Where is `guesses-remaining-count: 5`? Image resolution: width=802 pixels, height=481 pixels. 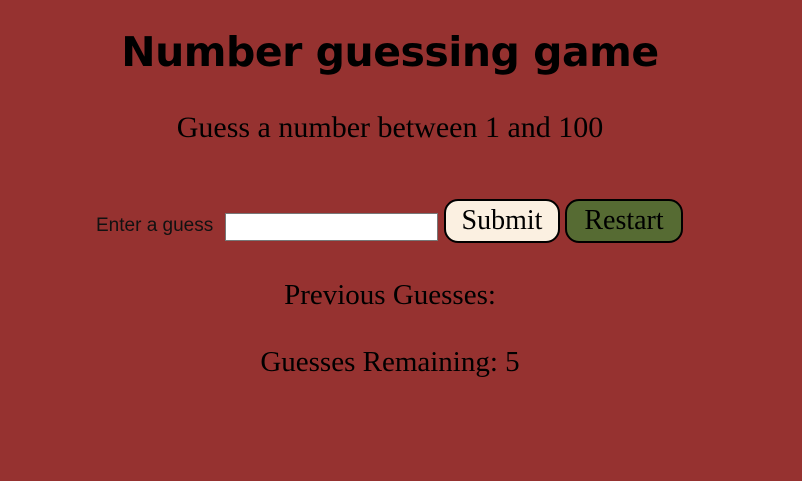 guesses-remaining-count: 5 is located at coordinates (512, 362).